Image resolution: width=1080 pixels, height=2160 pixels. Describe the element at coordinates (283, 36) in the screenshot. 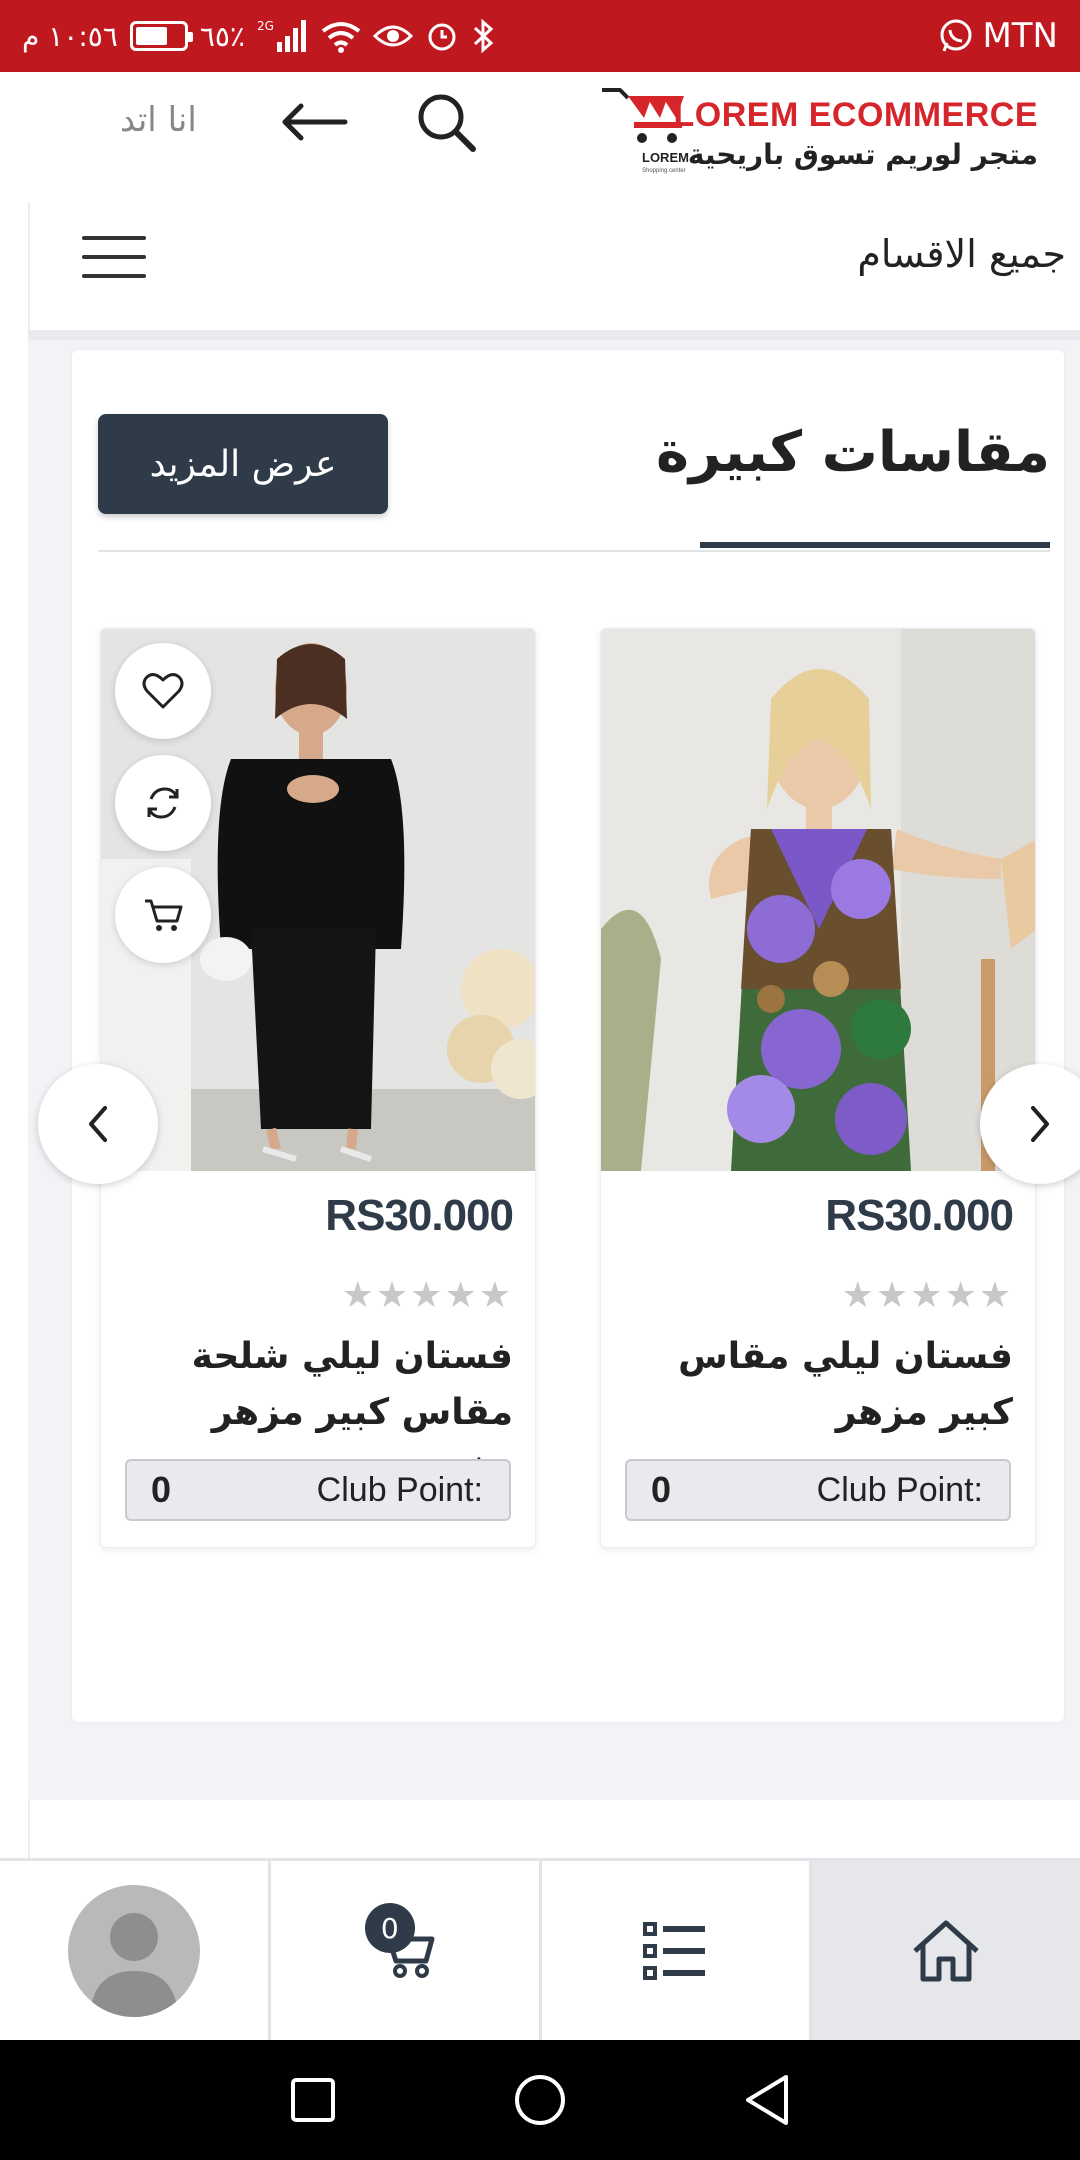

I see `signal-icon: 2G` at that location.